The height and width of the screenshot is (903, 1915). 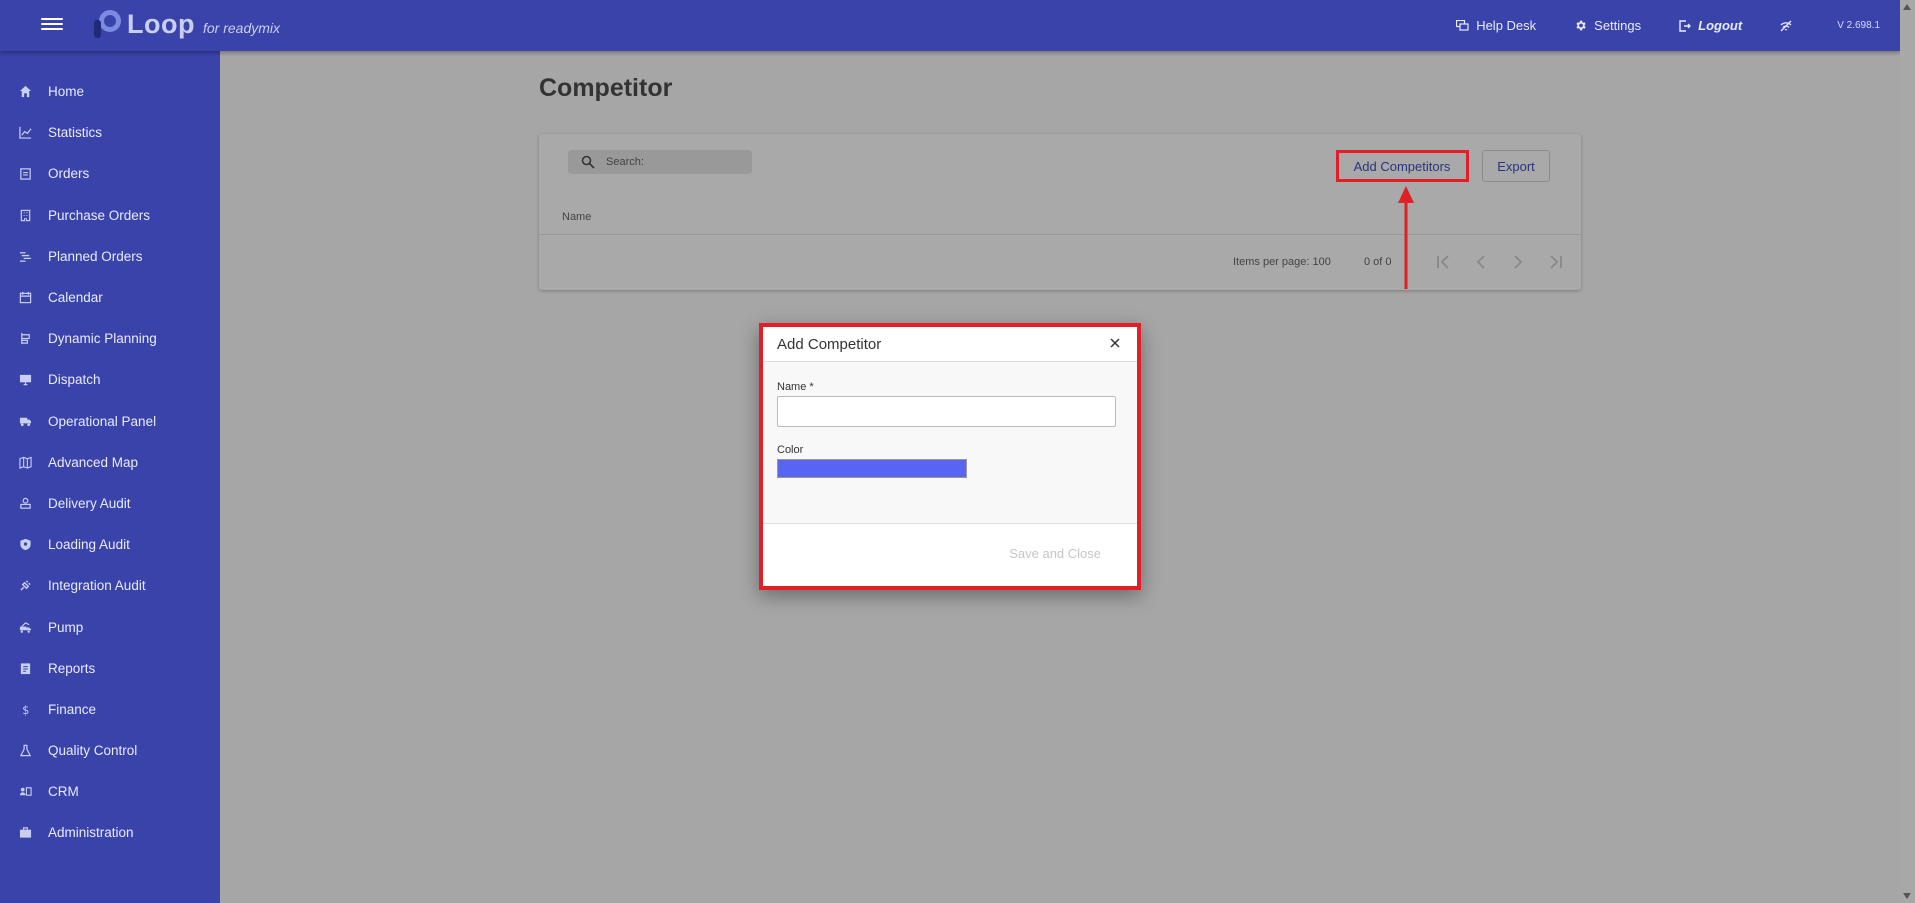 What do you see at coordinates (91, 833) in the screenshot?
I see `sidebar-item-label: Administration` at bounding box center [91, 833].